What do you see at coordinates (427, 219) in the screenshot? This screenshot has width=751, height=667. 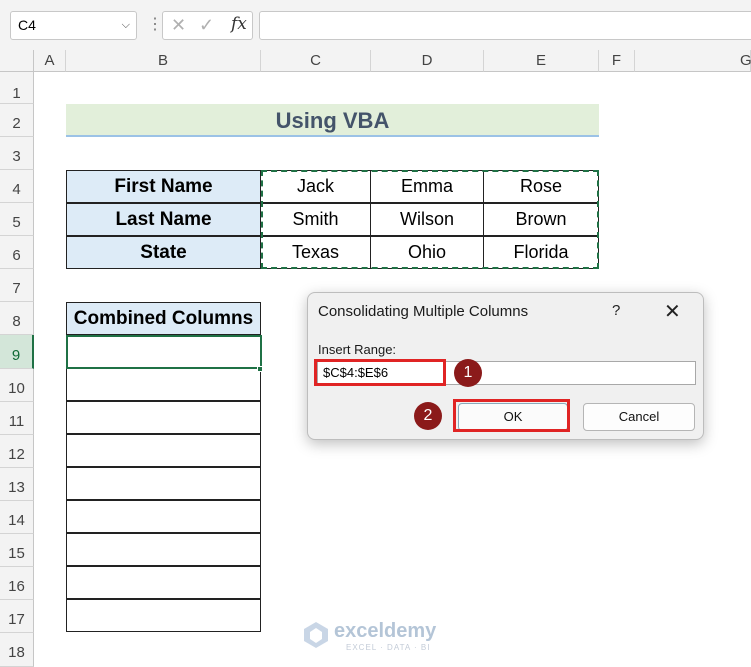 I see `cell-d5: Wilson` at bounding box center [427, 219].